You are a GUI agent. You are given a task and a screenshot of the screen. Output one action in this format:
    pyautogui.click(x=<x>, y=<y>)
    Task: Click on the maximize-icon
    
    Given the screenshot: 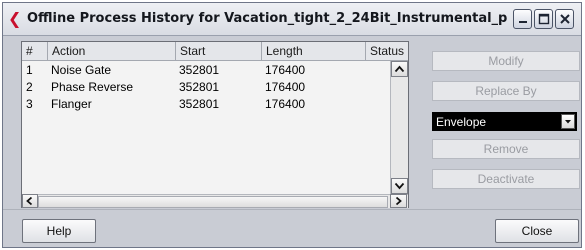 What is the action you would take?
    pyautogui.click(x=544, y=19)
    